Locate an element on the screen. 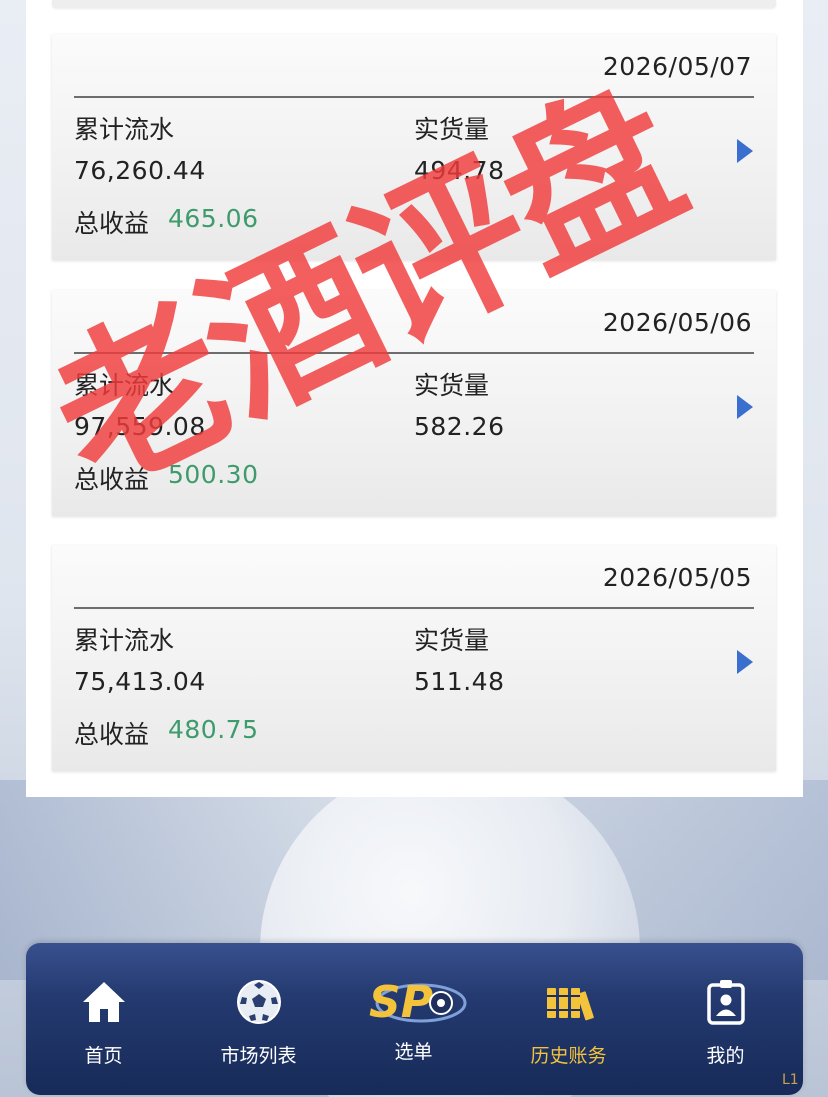 The height and width of the screenshot is (1097, 828). turnover-value: 75,413.04 is located at coordinates (140, 681).